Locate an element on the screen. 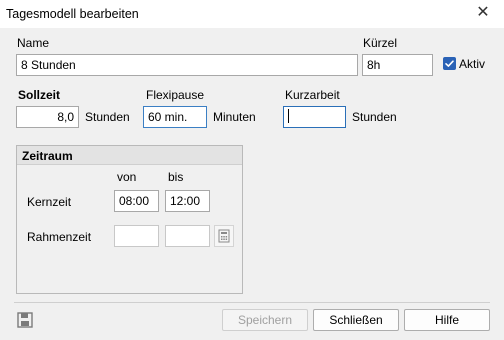 The width and height of the screenshot is (504, 340). zeitraum-title: Zeitraum is located at coordinates (47, 156).